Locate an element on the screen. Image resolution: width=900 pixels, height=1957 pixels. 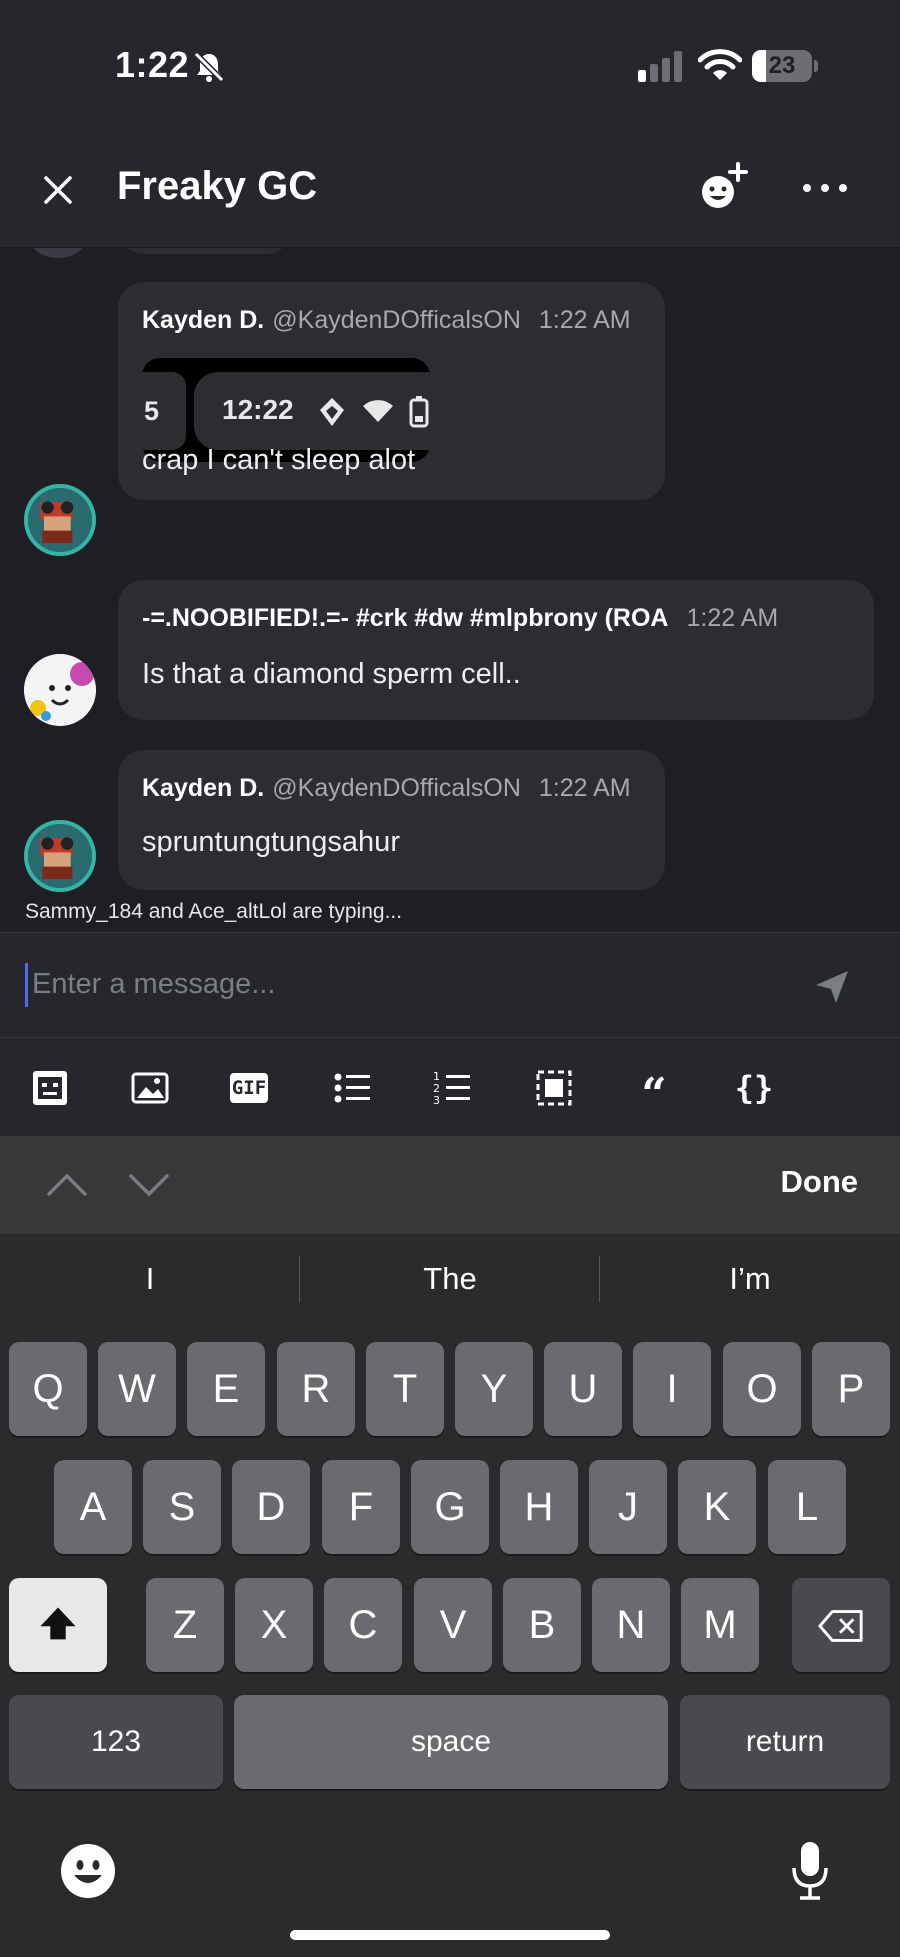
message-text: spruntungtungsahur is located at coordinates (271, 842).